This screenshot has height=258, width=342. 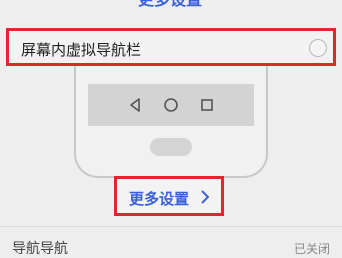 What do you see at coordinates (207, 105) in the screenshot?
I see `recents-icon` at bounding box center [207, 105].